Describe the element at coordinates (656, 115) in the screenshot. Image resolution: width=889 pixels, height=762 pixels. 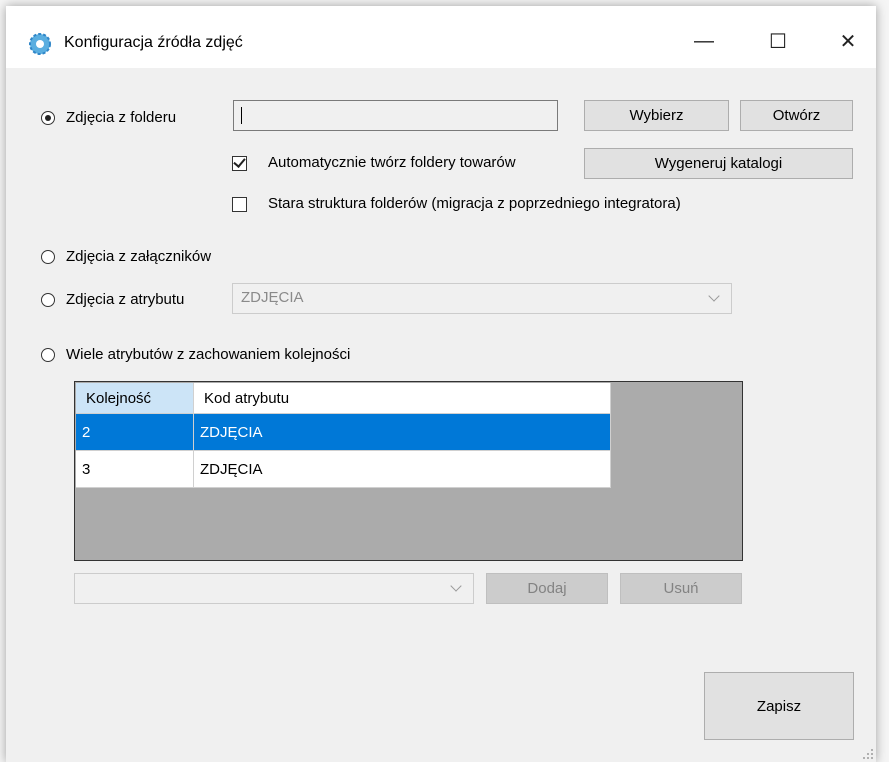
I see `choose-folder-button: Wybierz` at that location.